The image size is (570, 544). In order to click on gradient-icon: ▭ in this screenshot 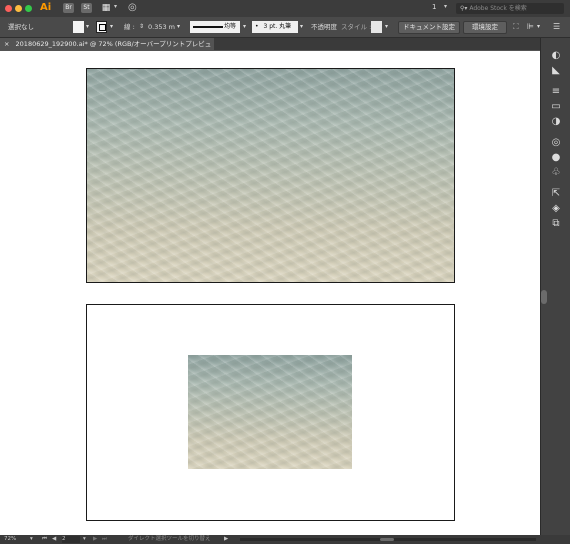, I will do `click(556, 107)`.